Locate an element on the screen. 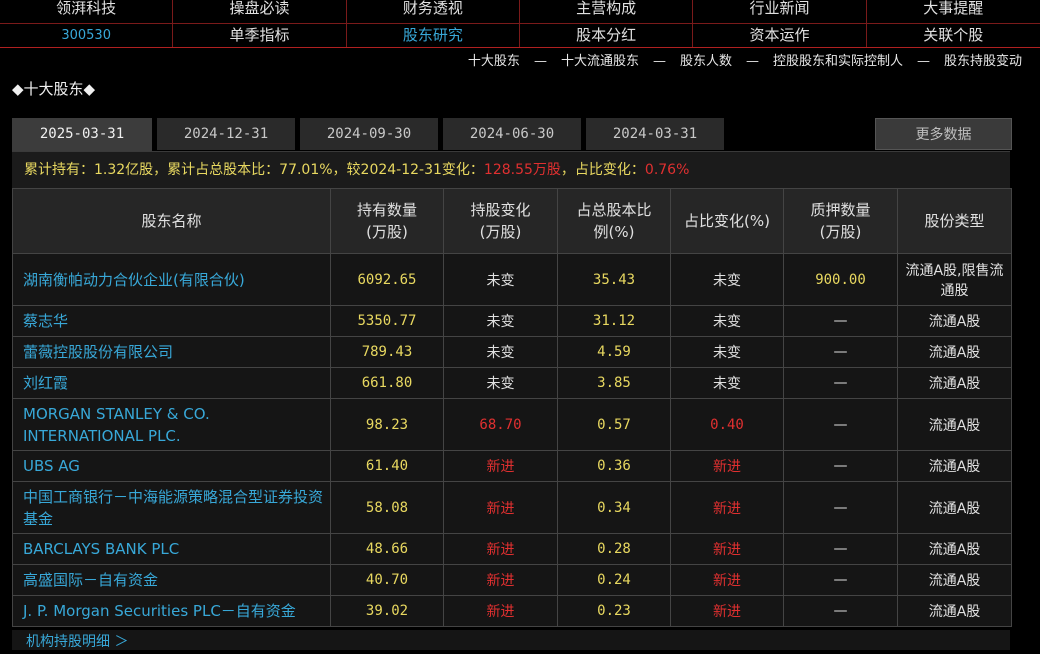  nav-item-operating-guide: 操盘必读 is located at coordinates (260, 11).